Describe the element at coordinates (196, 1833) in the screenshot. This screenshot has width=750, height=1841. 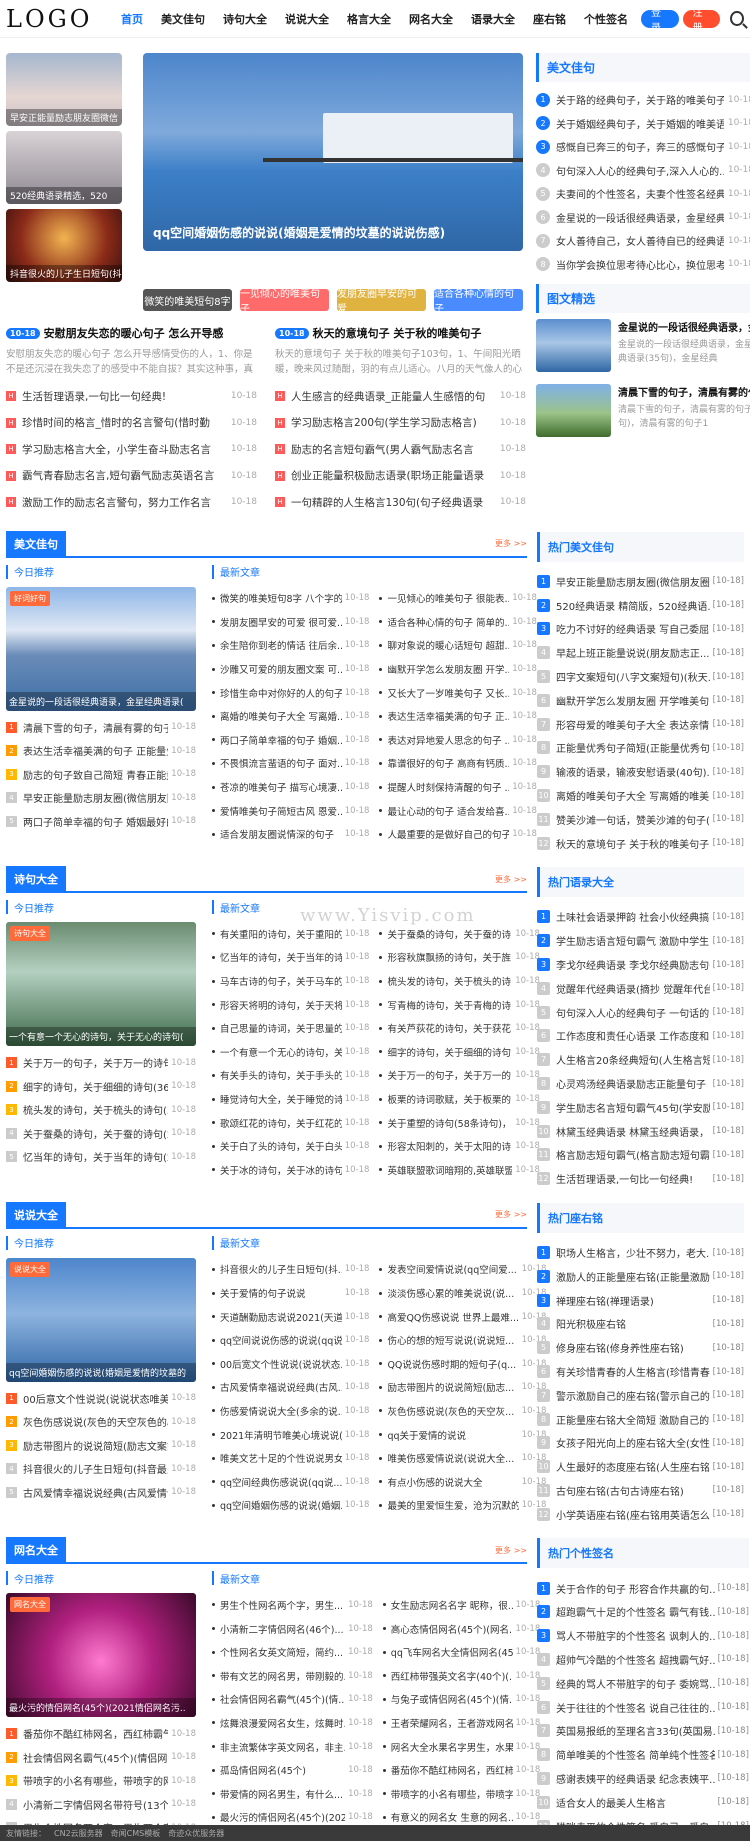
I see `footer-link: 奇迹众优服务器` at that location.